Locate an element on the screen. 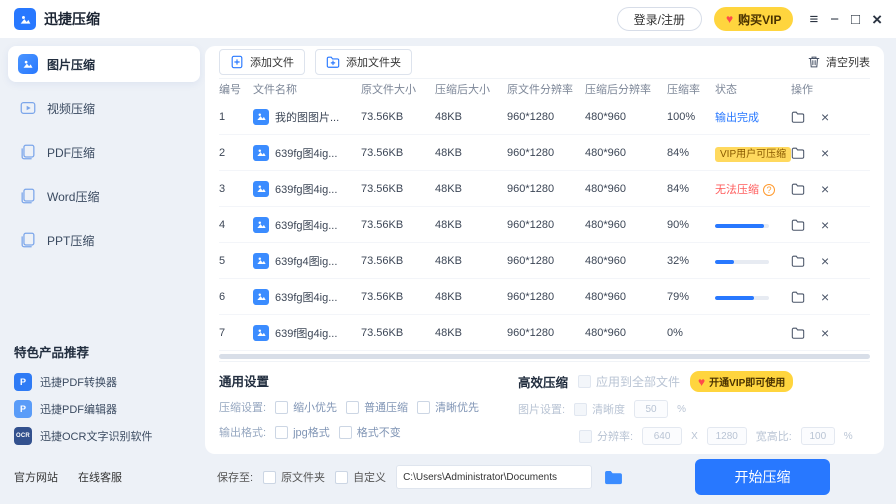  progress-fill is located at coordinates (739, 225).